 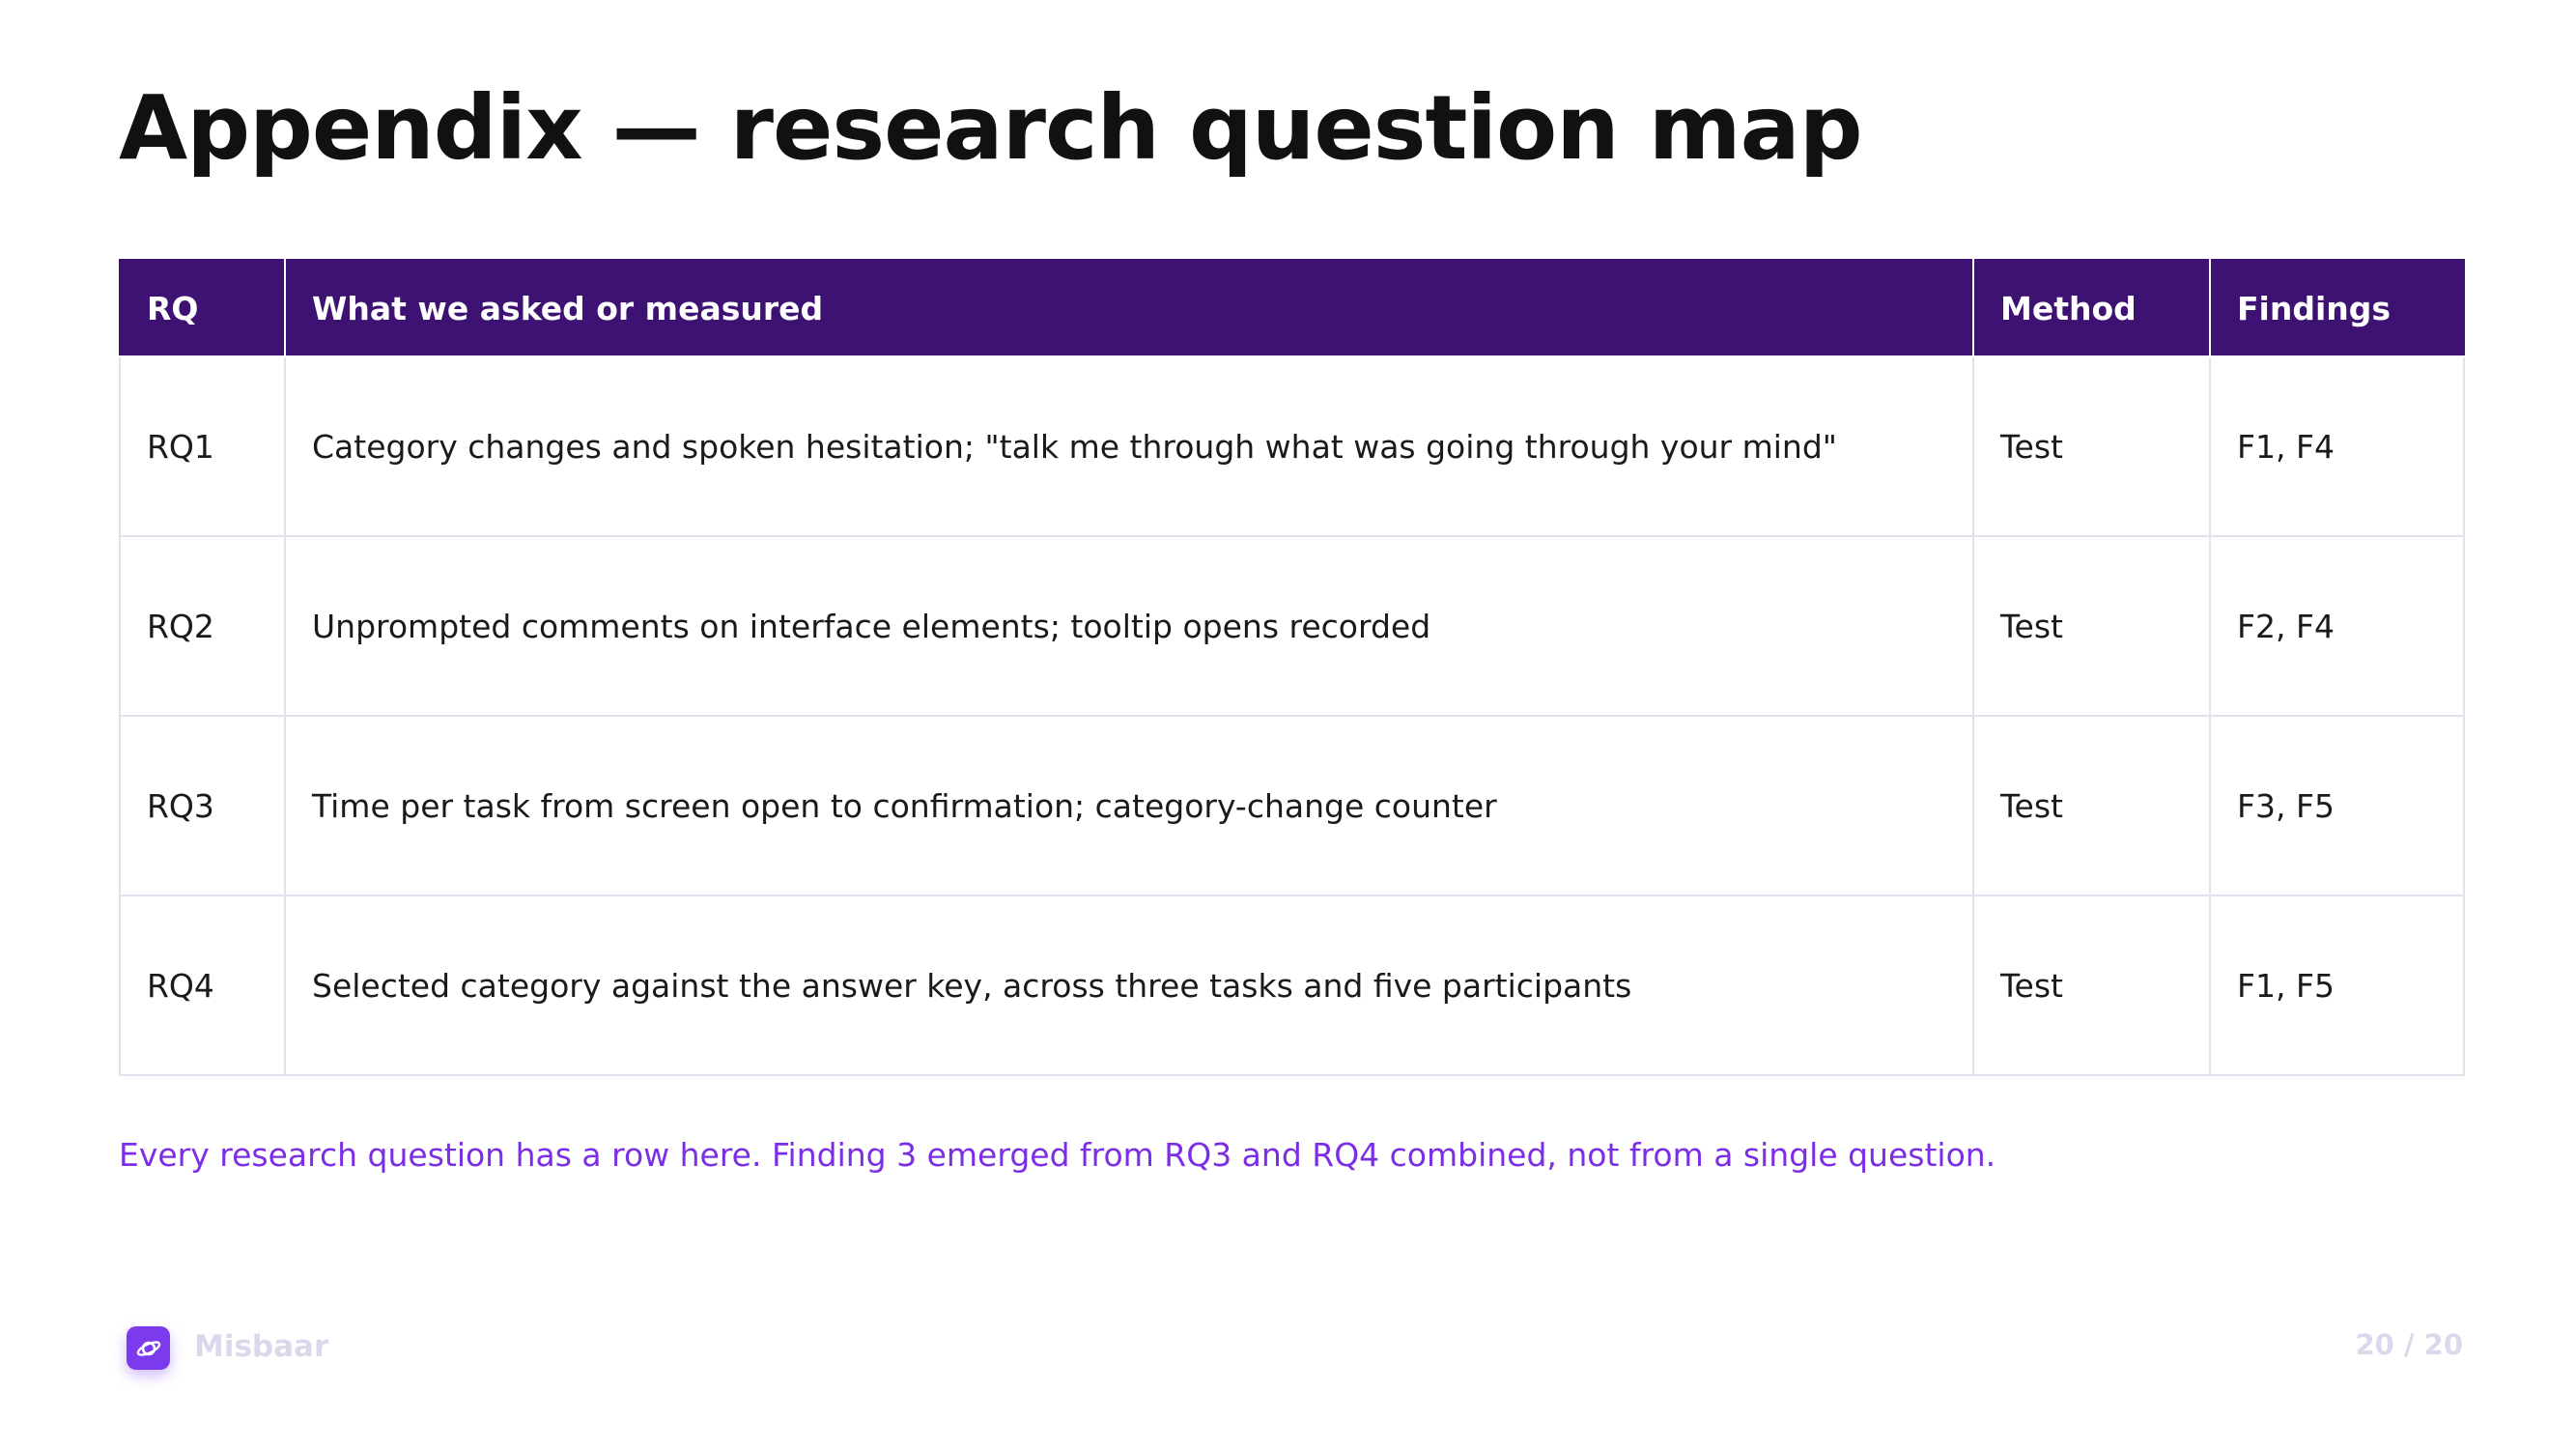 What do you see at coordinates (2337, 446) in the screenshot?
I see `cell-findings: F1, F4` at bounding box center [2337, 446].